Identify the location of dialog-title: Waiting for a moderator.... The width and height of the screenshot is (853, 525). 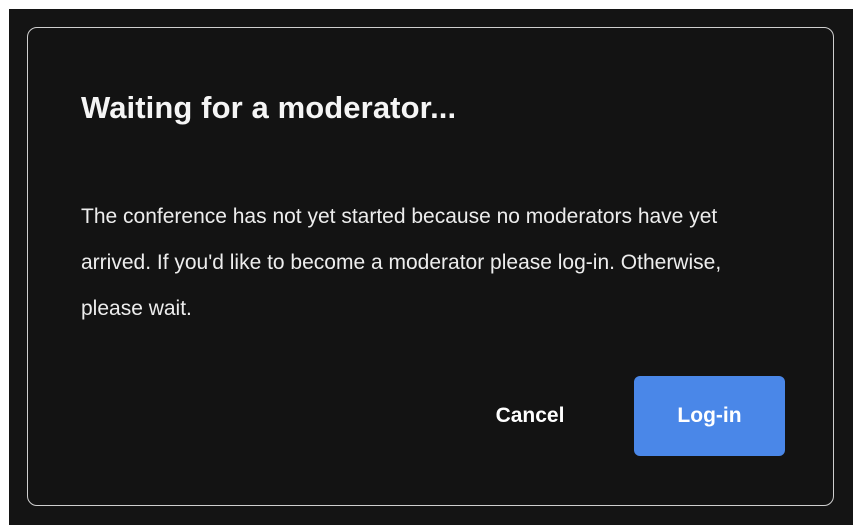
(269, 107).